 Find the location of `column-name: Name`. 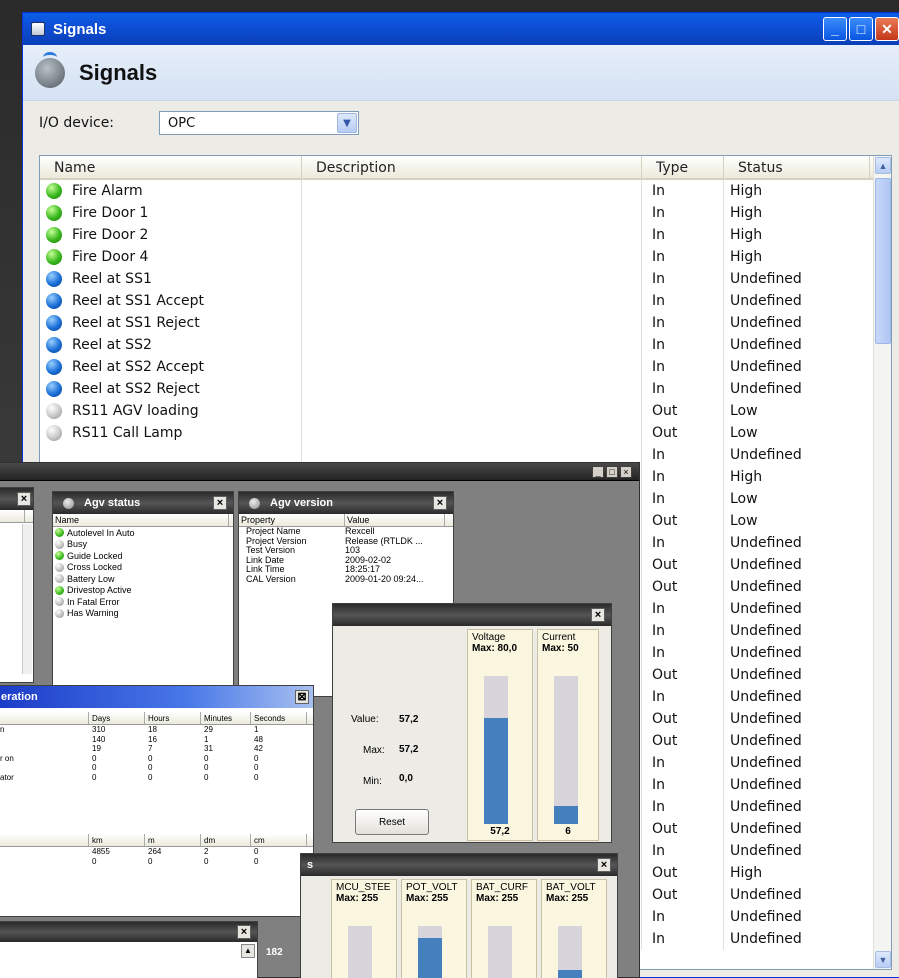

column-name: Name is located at coordinates (171, 167).